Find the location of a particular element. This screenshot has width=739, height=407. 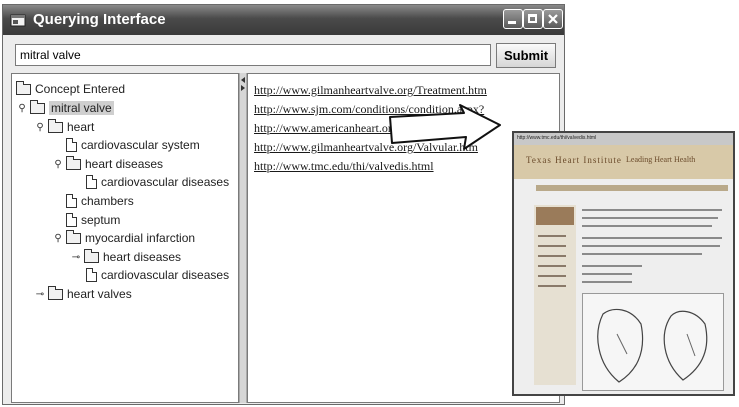

title-bar: Querying Interface is located at coordinates (283, 20).